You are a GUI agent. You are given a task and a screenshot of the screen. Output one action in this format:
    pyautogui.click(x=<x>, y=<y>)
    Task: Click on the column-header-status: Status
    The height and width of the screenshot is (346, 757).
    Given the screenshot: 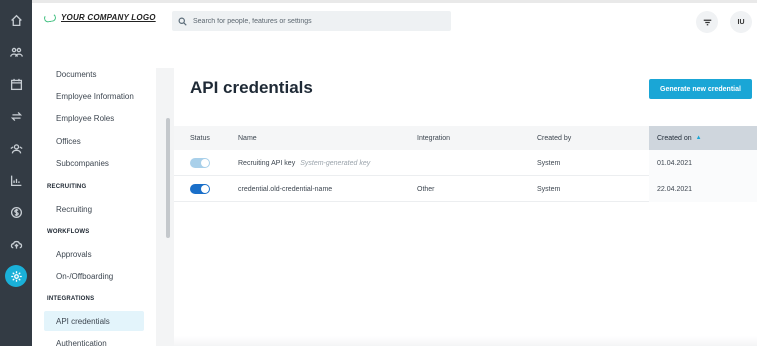 What is the action you would take?
    pyautogui.click(x=200, y=138)
    